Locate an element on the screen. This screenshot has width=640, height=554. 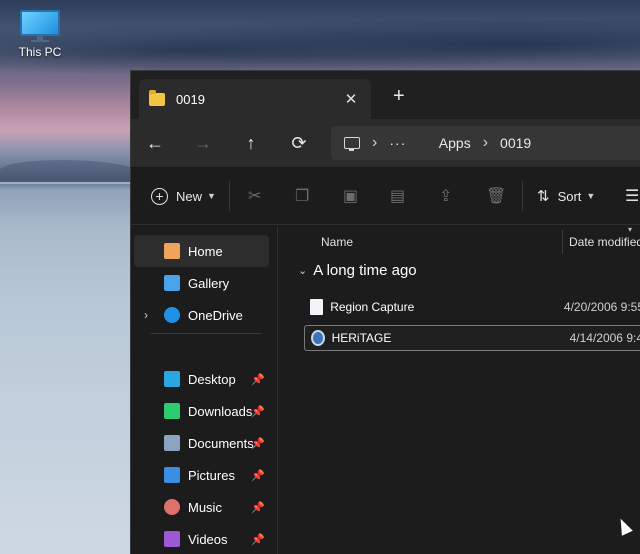
sidebar-item-downloads: Downloads 📌 is located at coordinates (201, 411).